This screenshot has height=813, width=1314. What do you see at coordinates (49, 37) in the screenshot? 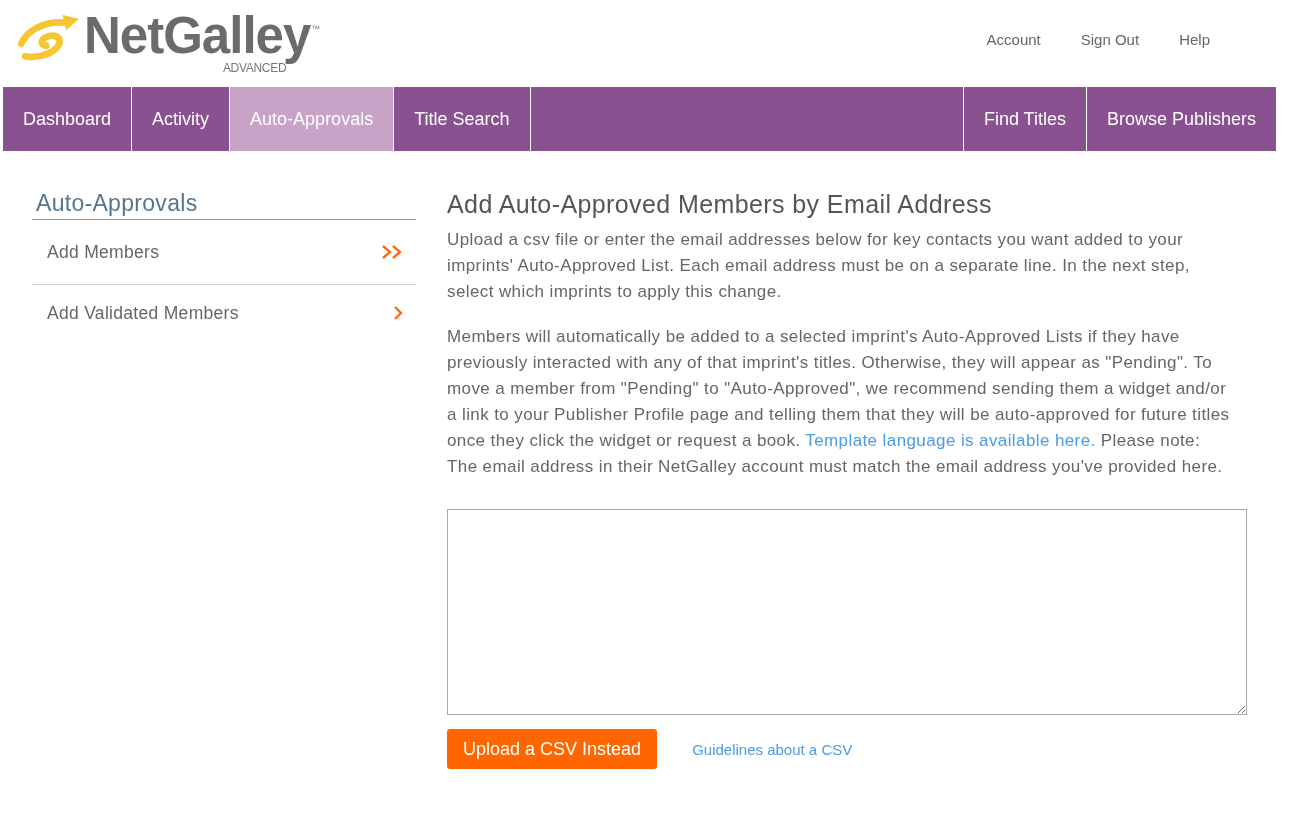
I see `swirl-arrow-icon` at bounding box center [49, 37].